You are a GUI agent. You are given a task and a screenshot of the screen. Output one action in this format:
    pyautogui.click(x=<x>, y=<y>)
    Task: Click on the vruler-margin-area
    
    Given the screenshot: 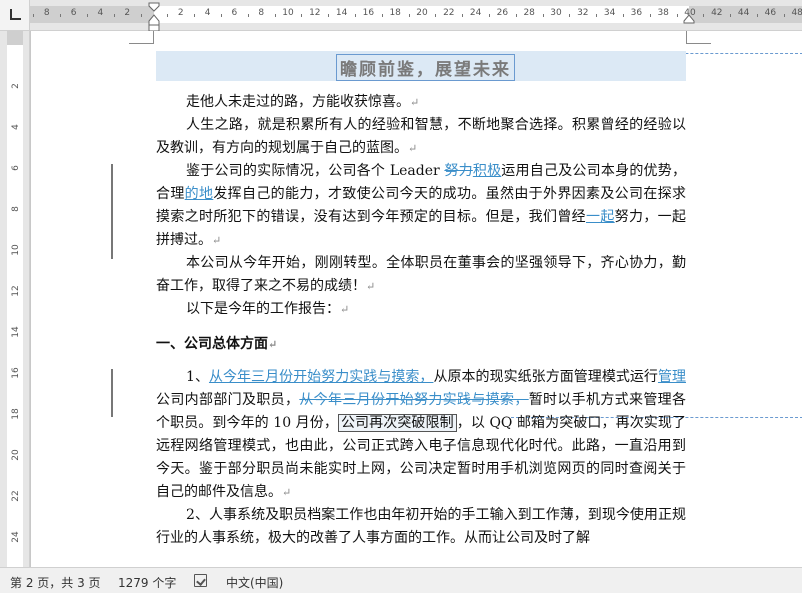 What is the action you would take?
    pyautogui.click(x=15, y=38)
    